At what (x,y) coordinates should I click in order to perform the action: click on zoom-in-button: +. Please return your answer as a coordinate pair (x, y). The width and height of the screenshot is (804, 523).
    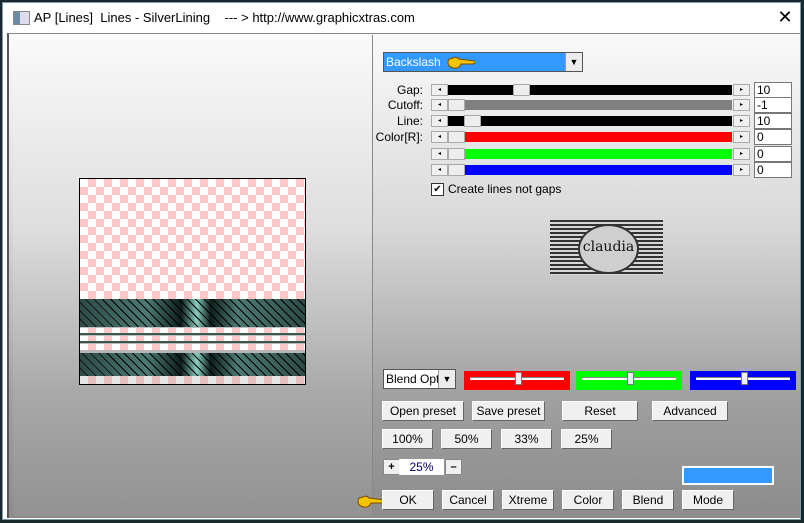
    Looking at the image, I should click on (391, 467).